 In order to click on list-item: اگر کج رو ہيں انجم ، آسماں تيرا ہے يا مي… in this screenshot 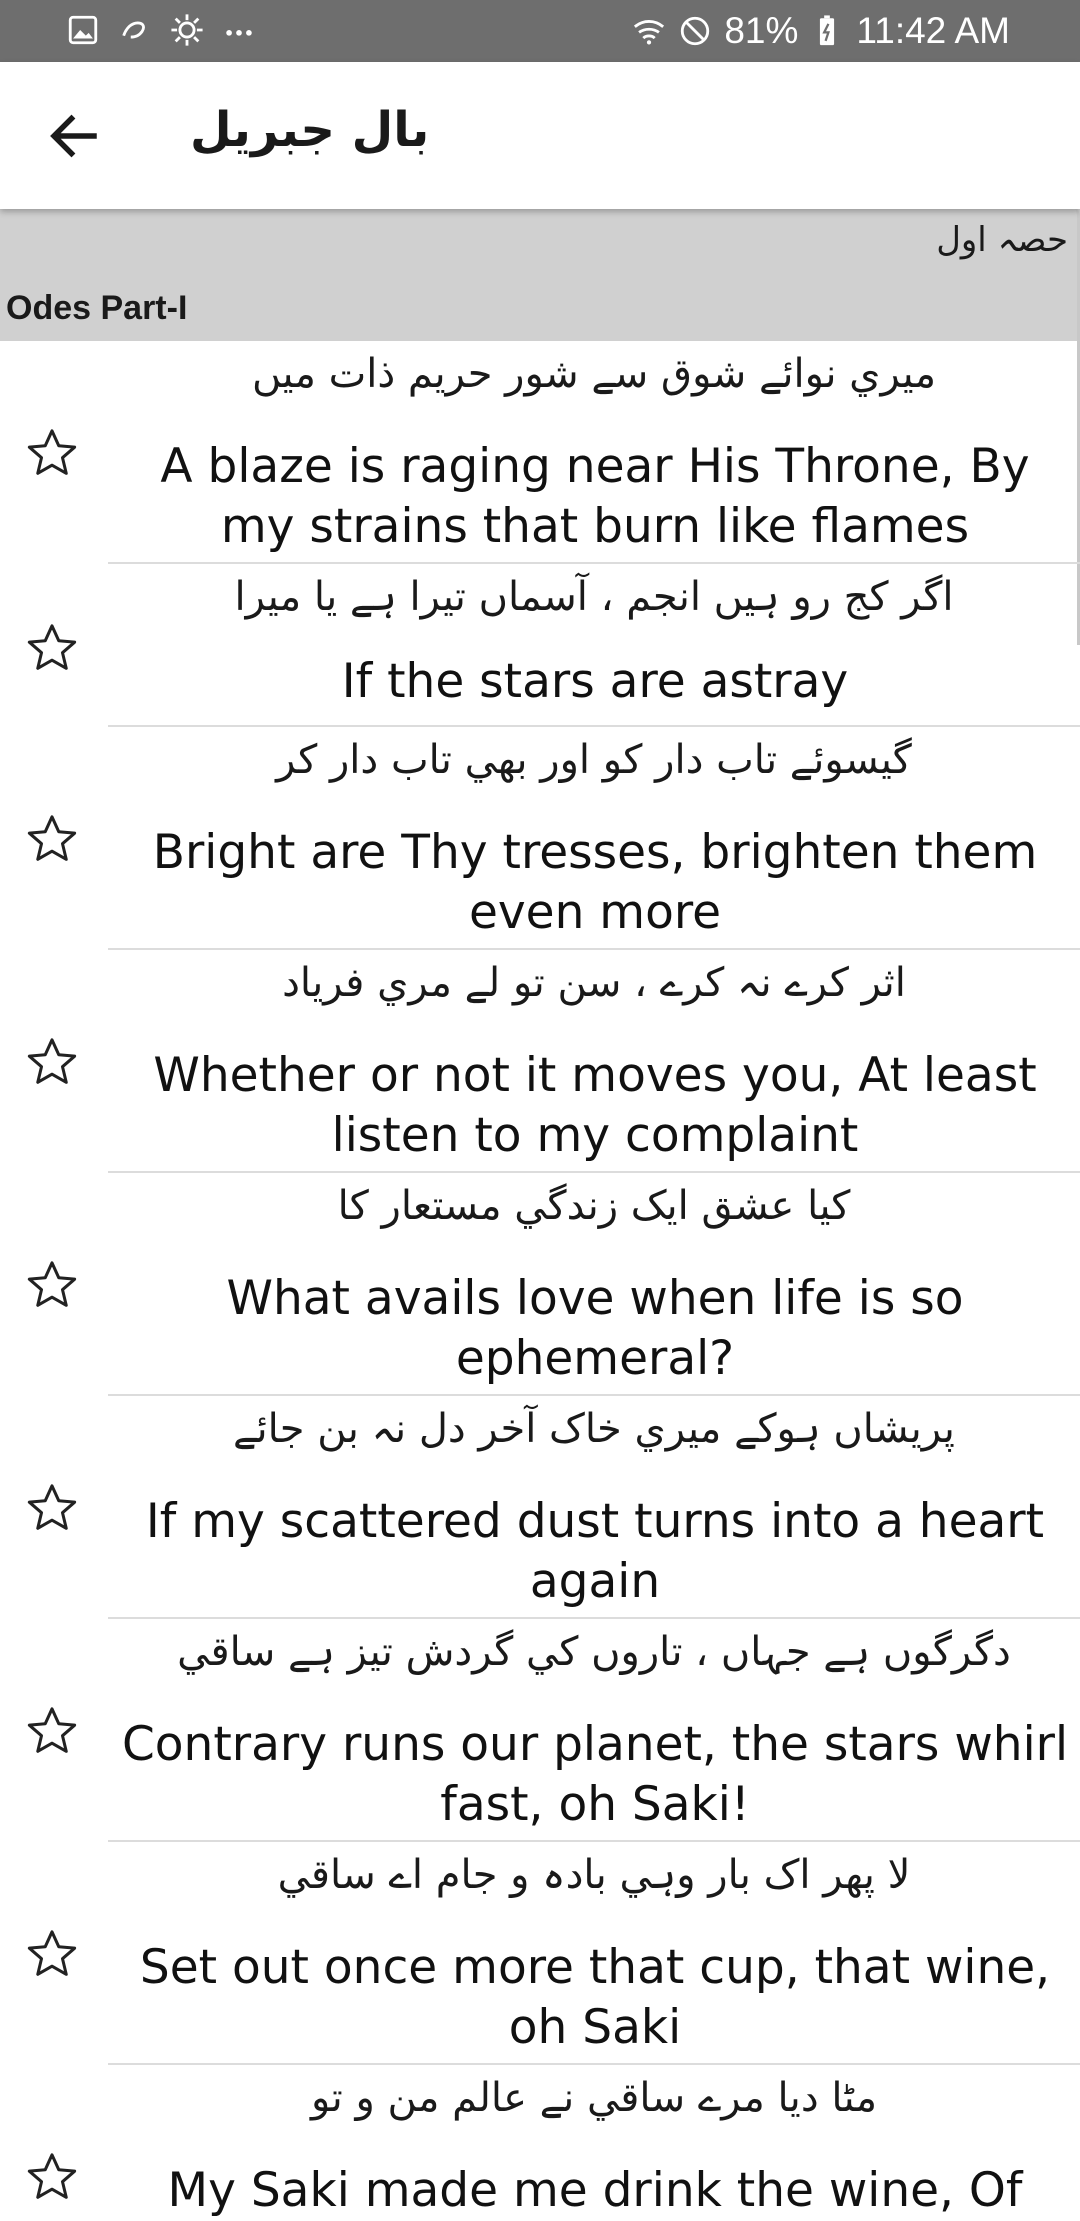, I will do `click(540, 645)`.